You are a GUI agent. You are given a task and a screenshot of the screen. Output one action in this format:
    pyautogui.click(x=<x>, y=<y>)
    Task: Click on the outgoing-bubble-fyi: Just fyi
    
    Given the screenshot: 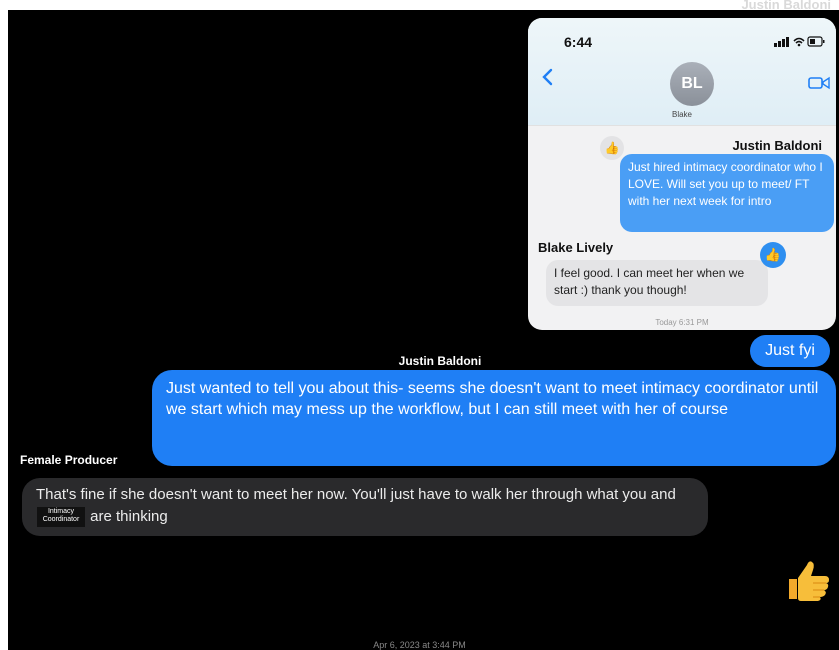 What is the action you would take?
    pyautogui.click(x=790, y=351)
    